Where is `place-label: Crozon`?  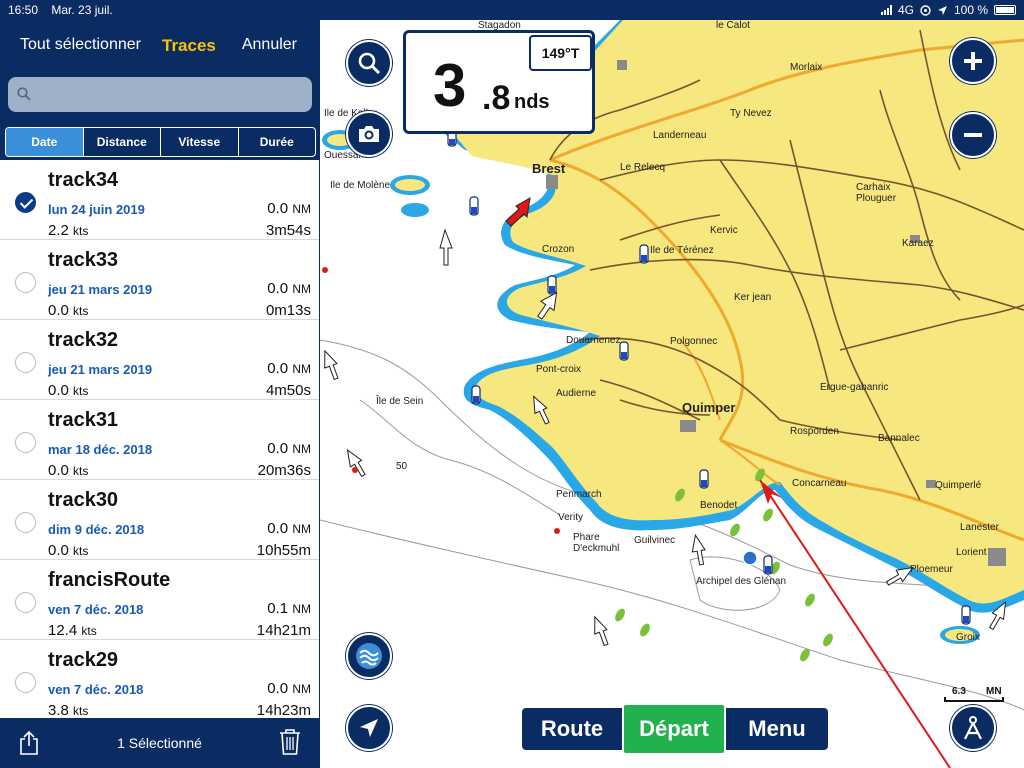 place-label: Crozon is located at coordinates (558, 249).